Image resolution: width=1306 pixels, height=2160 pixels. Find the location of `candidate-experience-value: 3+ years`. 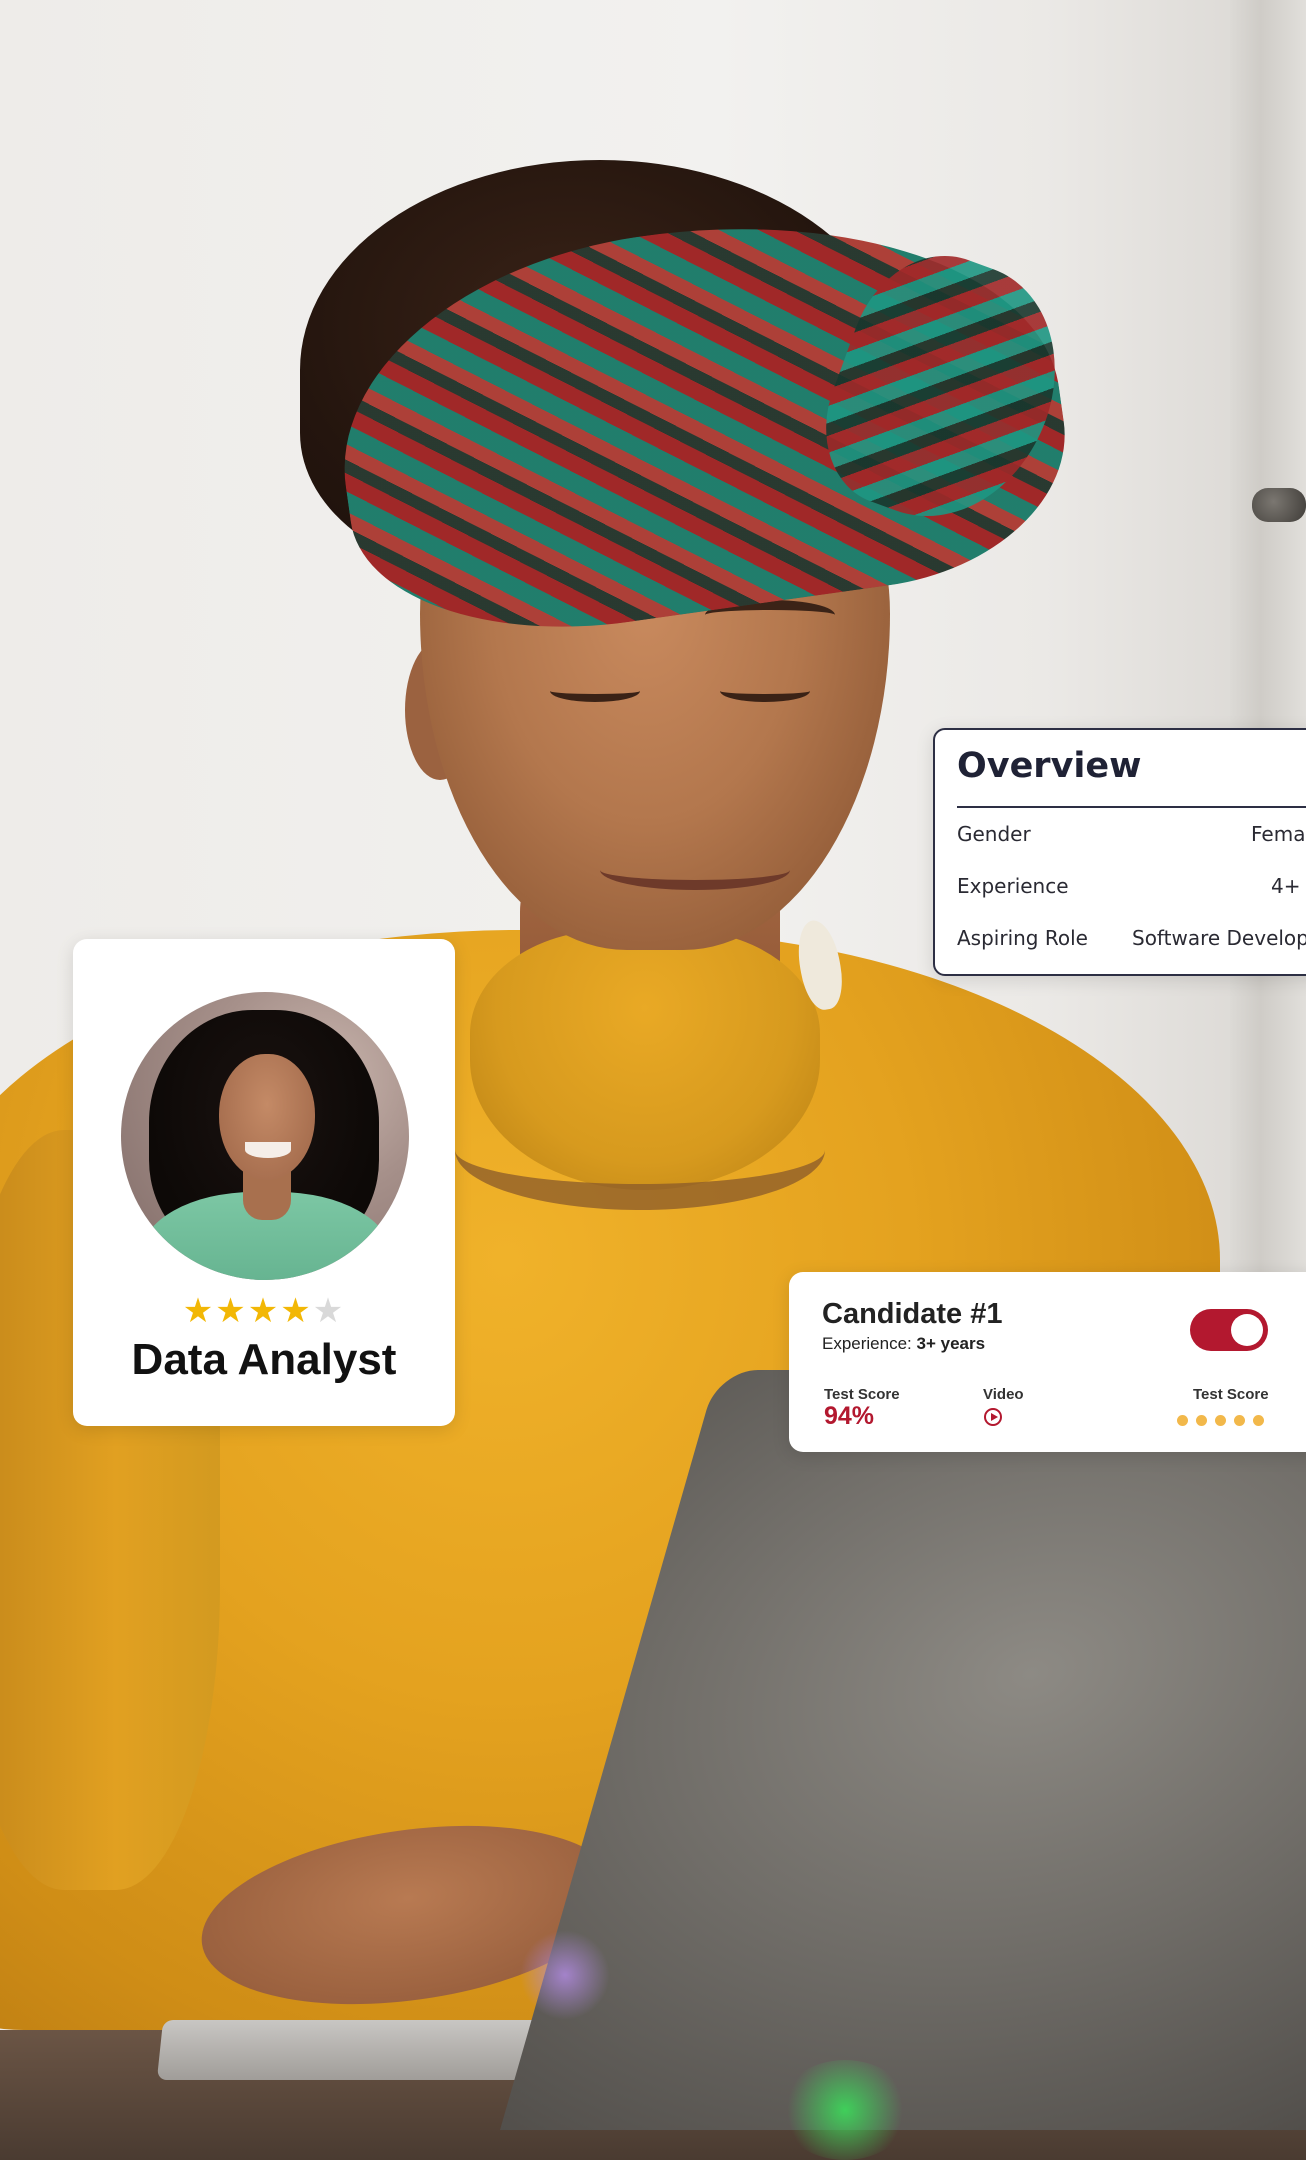

candidate-experience-value: 3+ years is located at coordinates (951, 1343).